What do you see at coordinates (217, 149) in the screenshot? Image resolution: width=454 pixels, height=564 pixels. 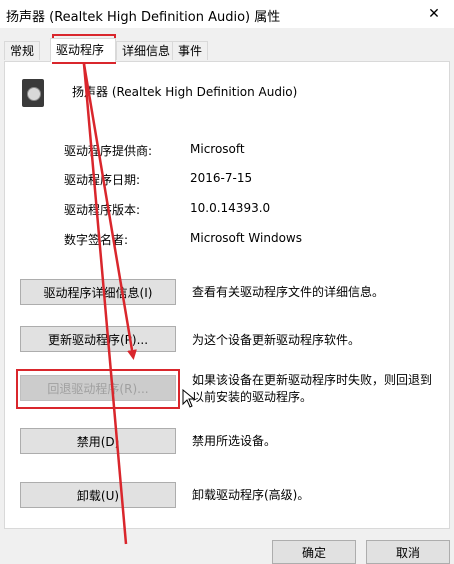 I see `info-value-provider: Microsoft` at bounding box center [217, 149].